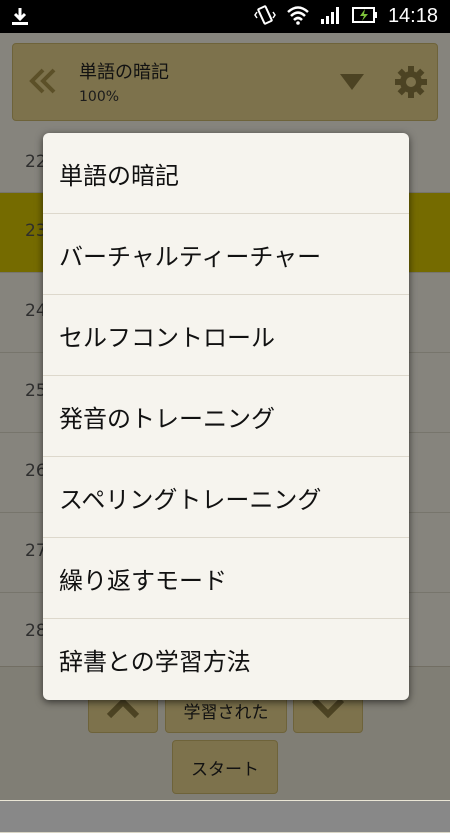 The width and height of the screenshot is (450, 833). I want to click on menu-item-virtual-teacher: バーチャルティーチャー, so click(226, 254).